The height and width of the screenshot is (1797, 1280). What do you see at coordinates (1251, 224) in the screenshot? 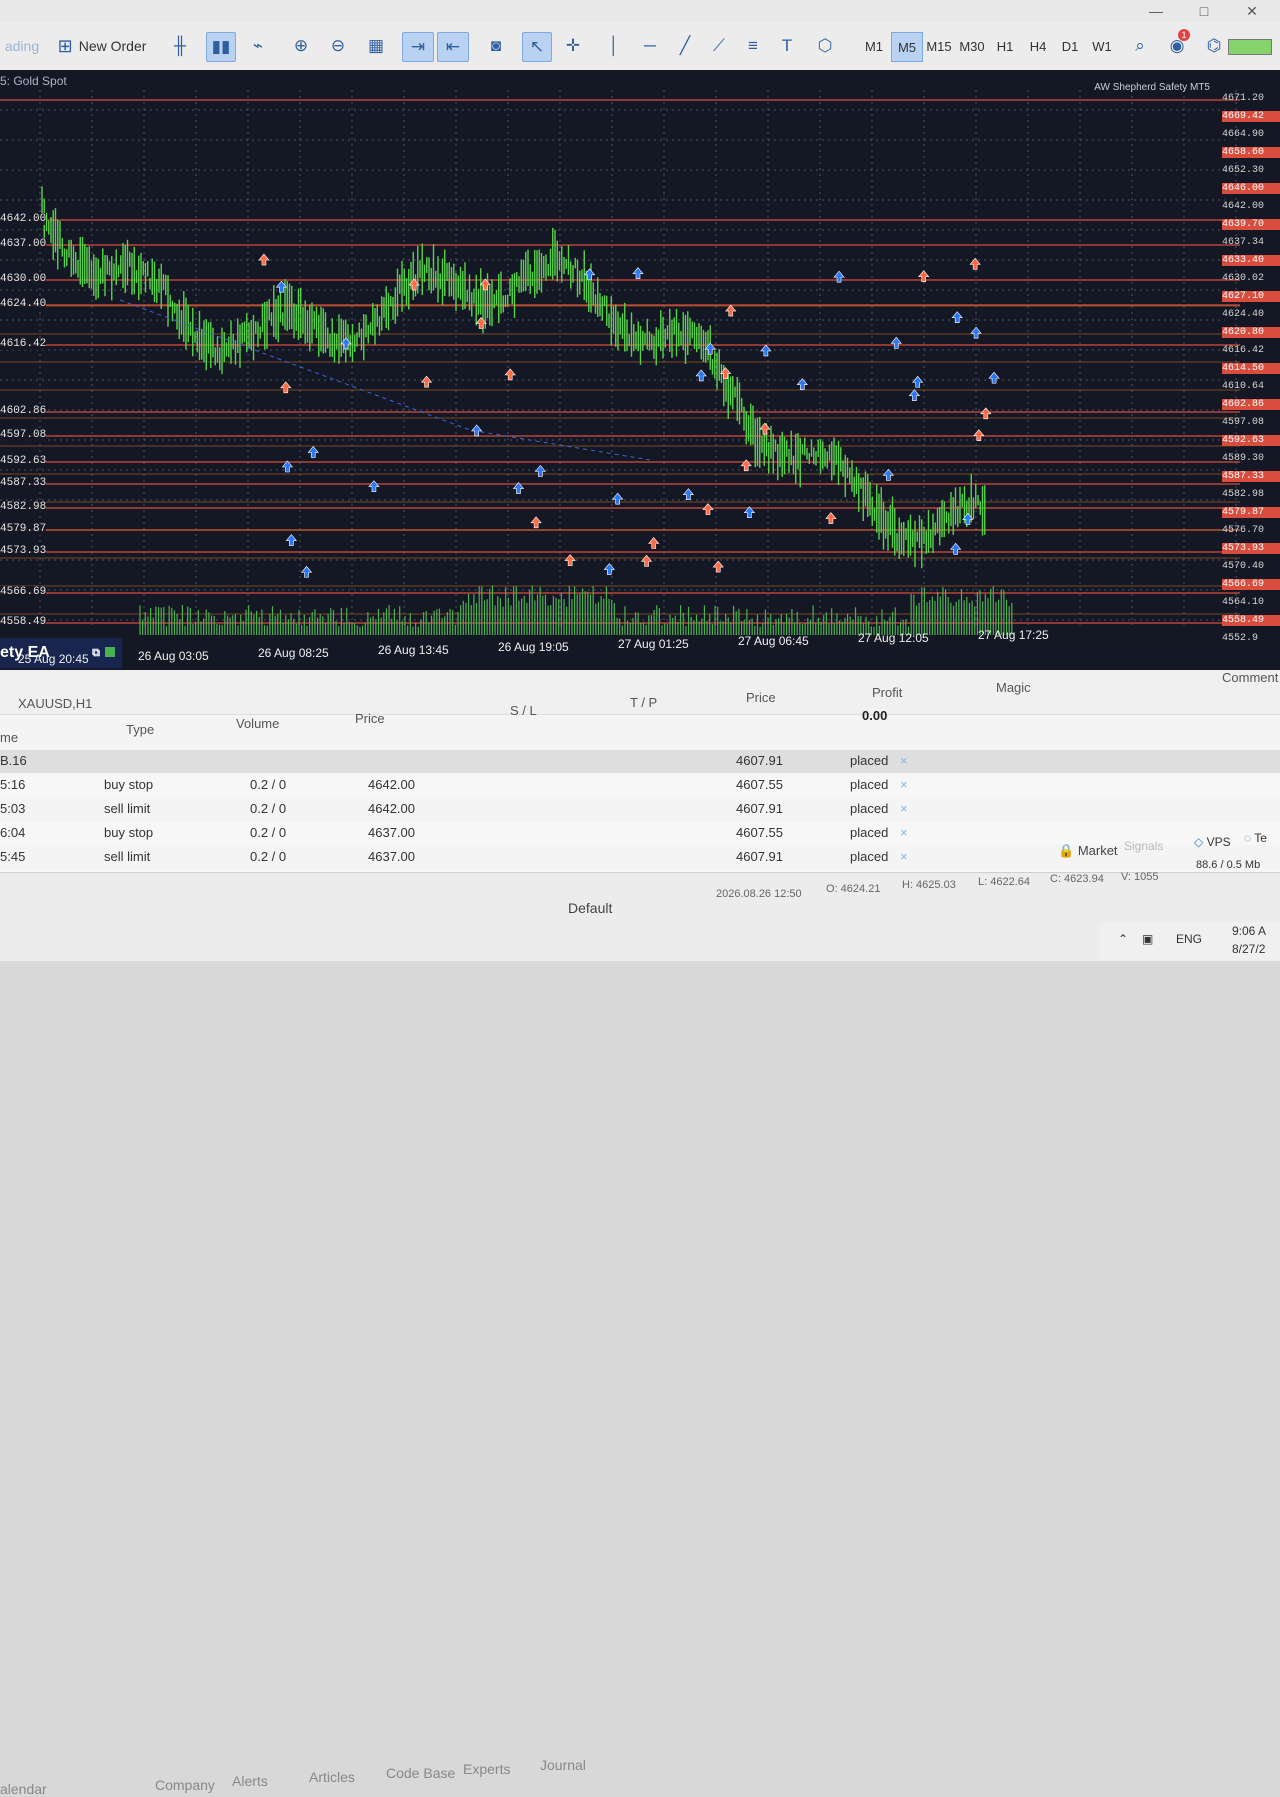
I see `right-axis-label: 4639.70` at bounding box center [1251, 224].